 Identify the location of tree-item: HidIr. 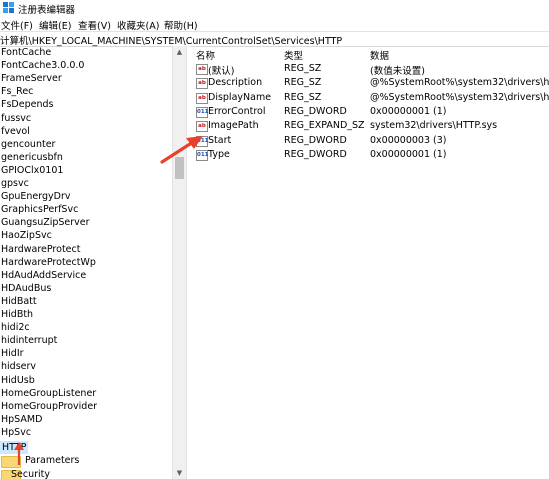
(12, 353).